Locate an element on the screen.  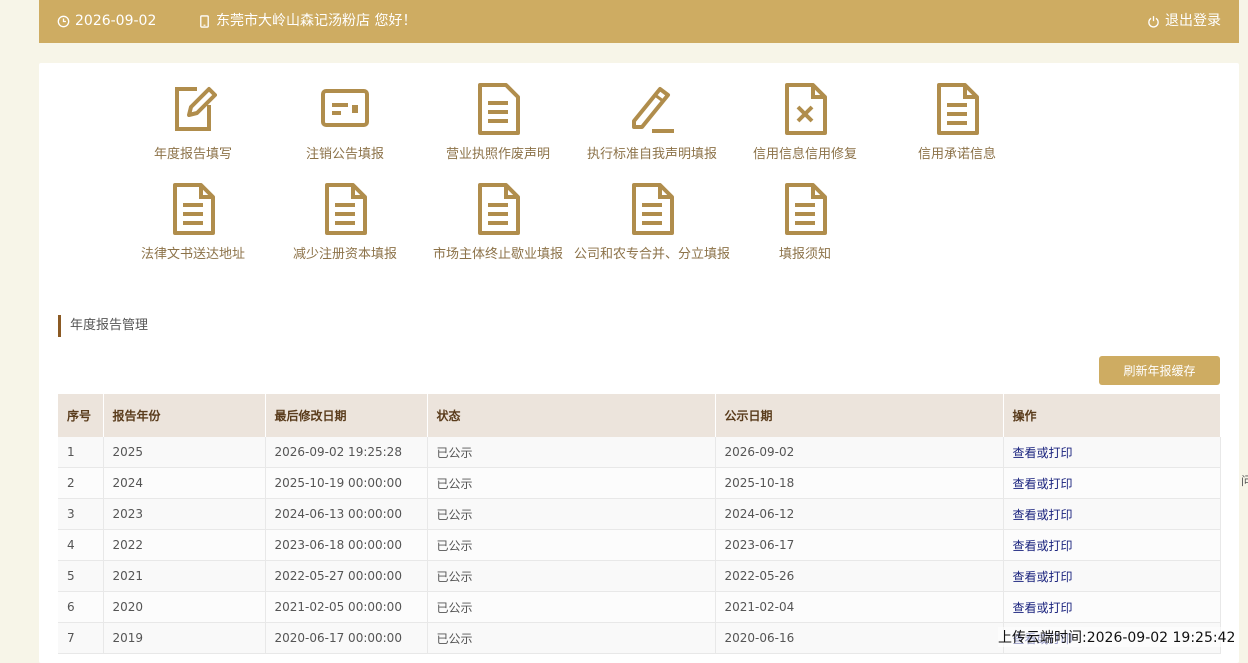
table-cell: 2022-05-26 is located at coordinates (859, 576).